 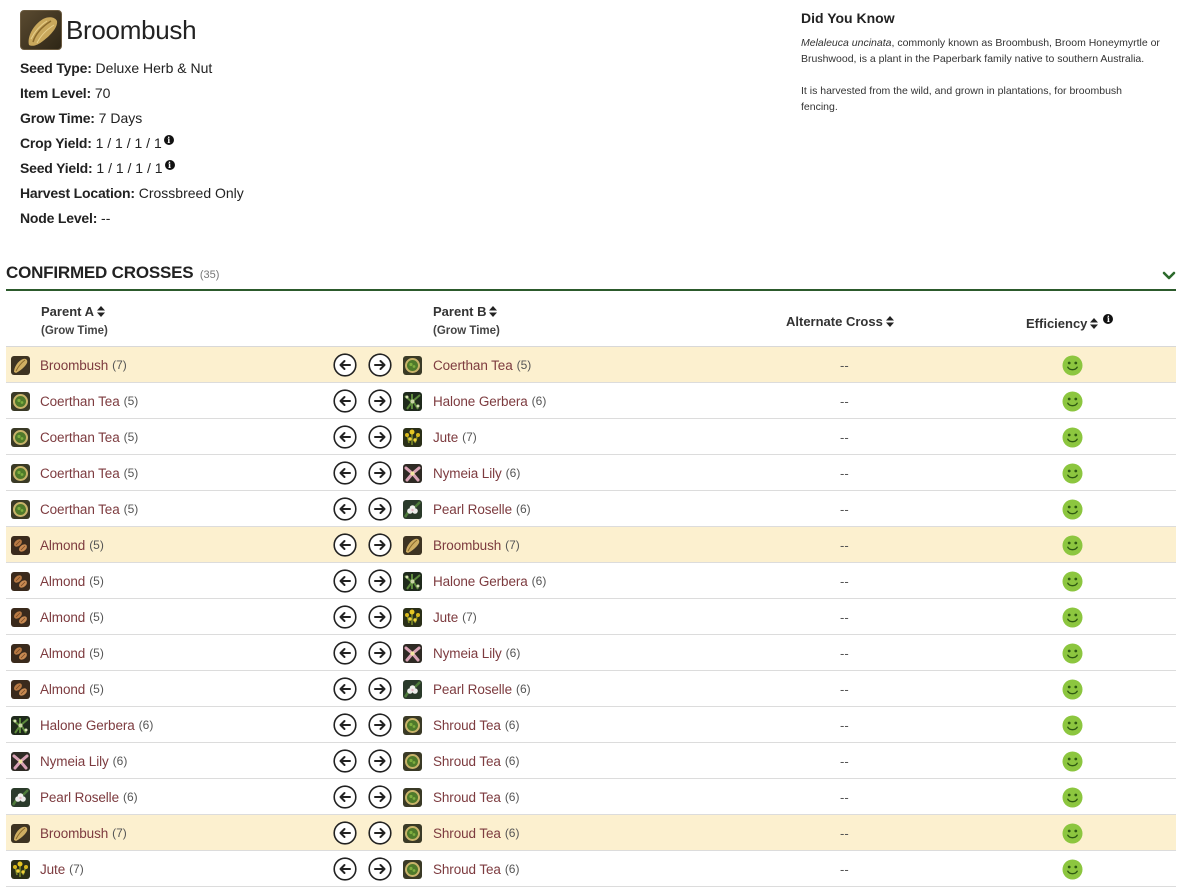 I want to click on chevron-down-icon, so click(x=1169, y=276).